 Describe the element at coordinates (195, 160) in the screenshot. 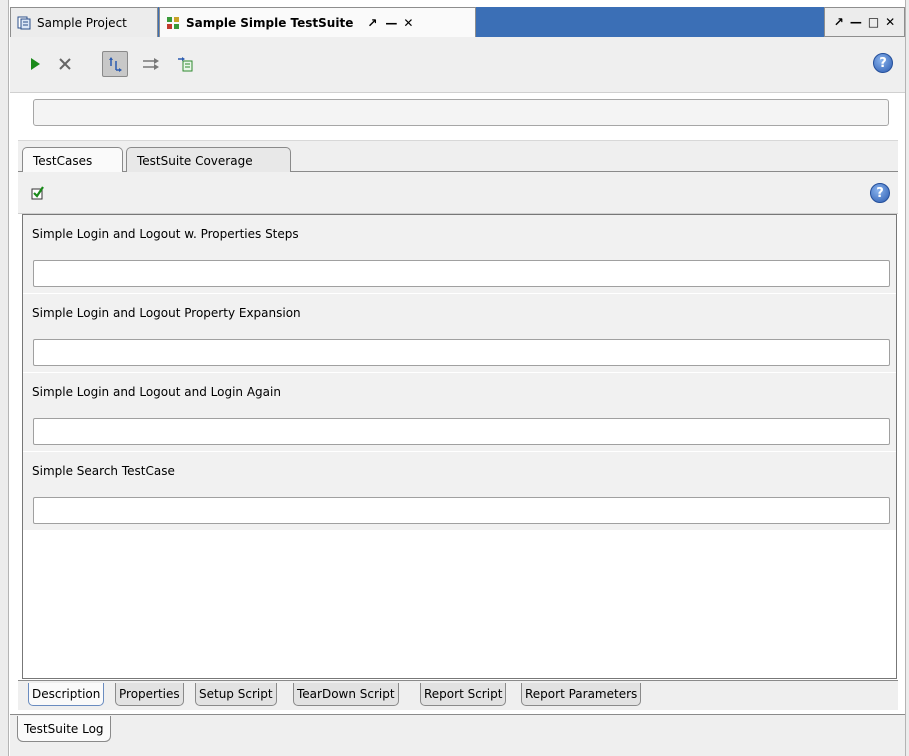

I see `tab-label: TestSuite Coverage` at that location.